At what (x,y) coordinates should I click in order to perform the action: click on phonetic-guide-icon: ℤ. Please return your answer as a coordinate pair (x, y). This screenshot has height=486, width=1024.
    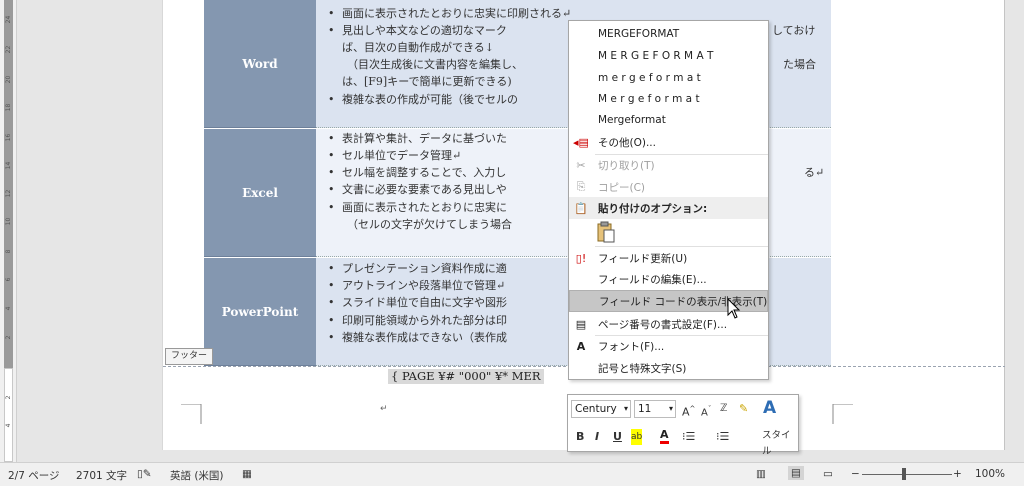
    Looking at the image, I should click on (723, 409).